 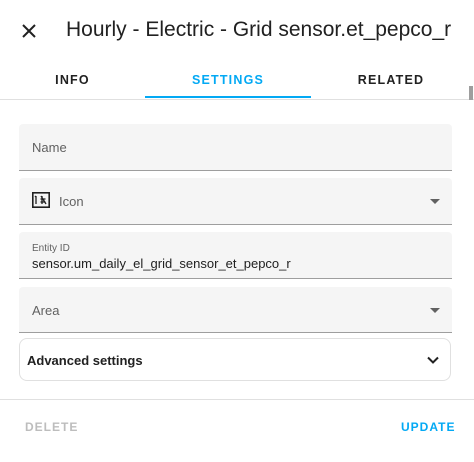 What do you see at coordinates (228, 80) in the screenshot?
I see `tab-settings: SETTINGS` at bounding box center [228, 80].